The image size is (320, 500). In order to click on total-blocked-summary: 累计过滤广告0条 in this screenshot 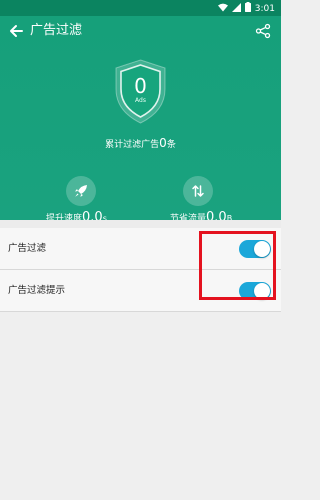, I will do `click(140, 144)`.